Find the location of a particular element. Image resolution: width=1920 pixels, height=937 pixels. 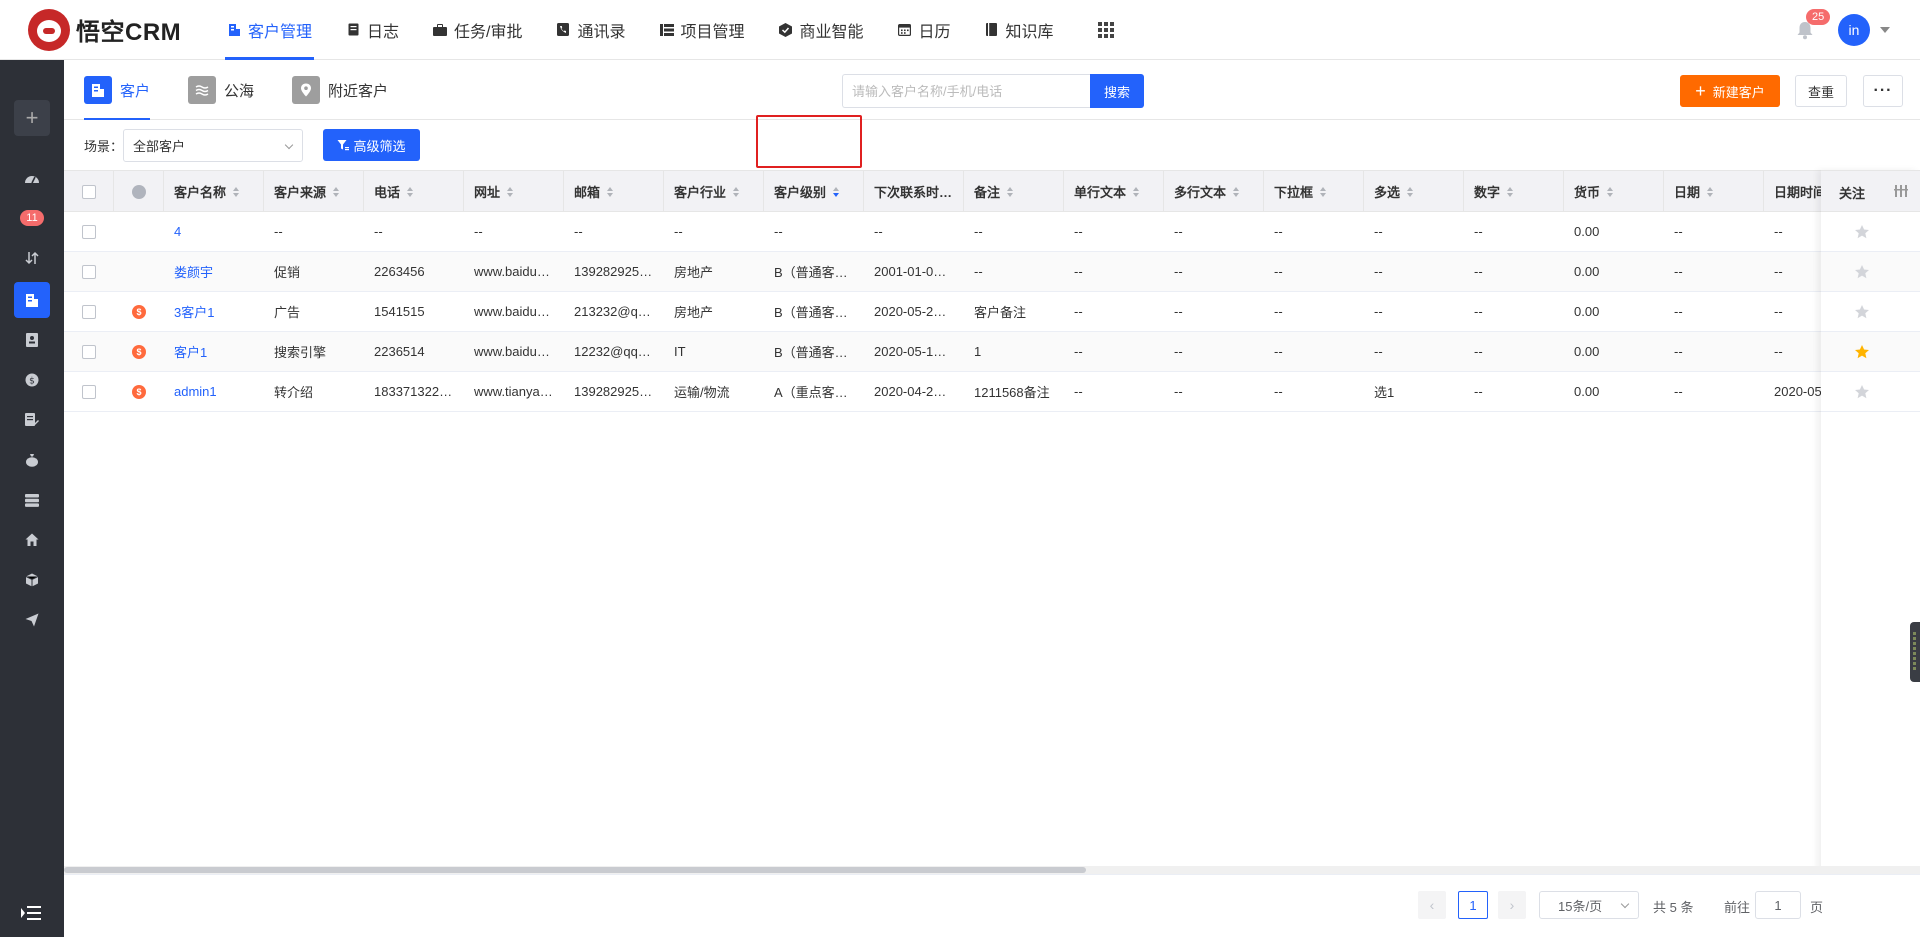

customer-name-link: 娄颜宇 is located at coordinates (214, 271).